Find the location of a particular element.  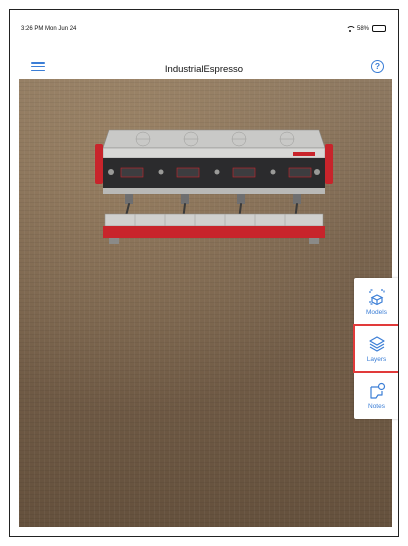

models-icon is located at coordinates (376, 297).